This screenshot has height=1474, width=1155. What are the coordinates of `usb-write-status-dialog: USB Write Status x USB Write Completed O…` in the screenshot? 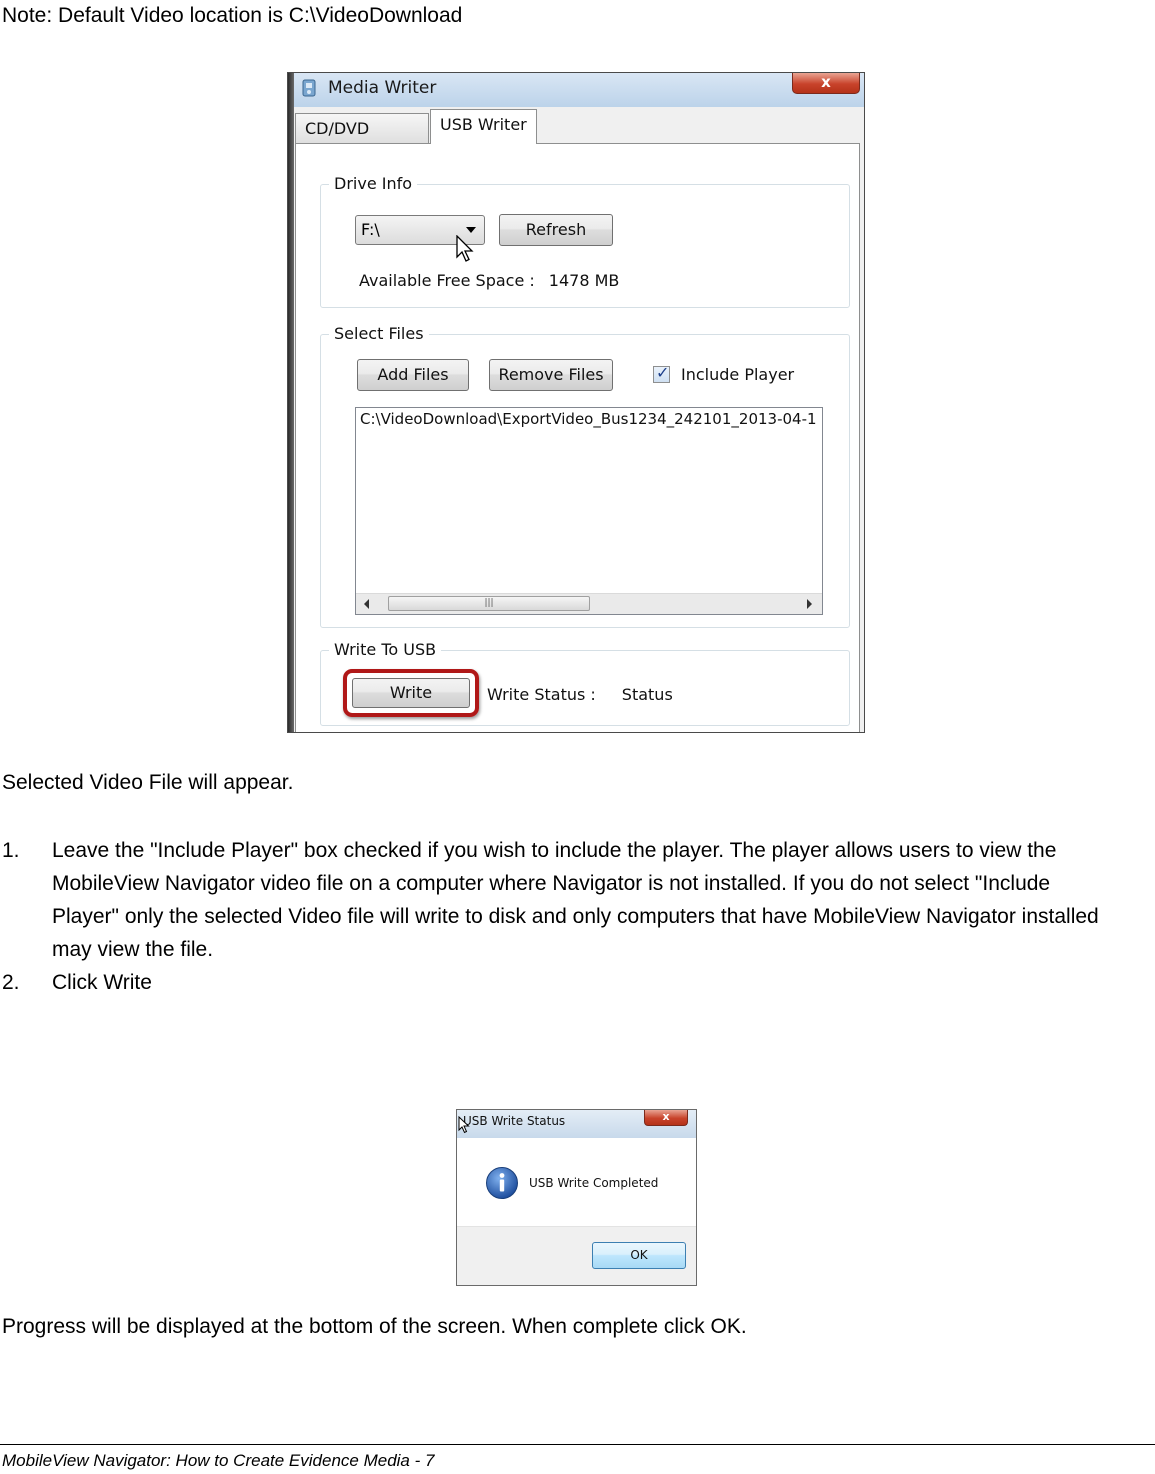 It's located at (576, 1197).